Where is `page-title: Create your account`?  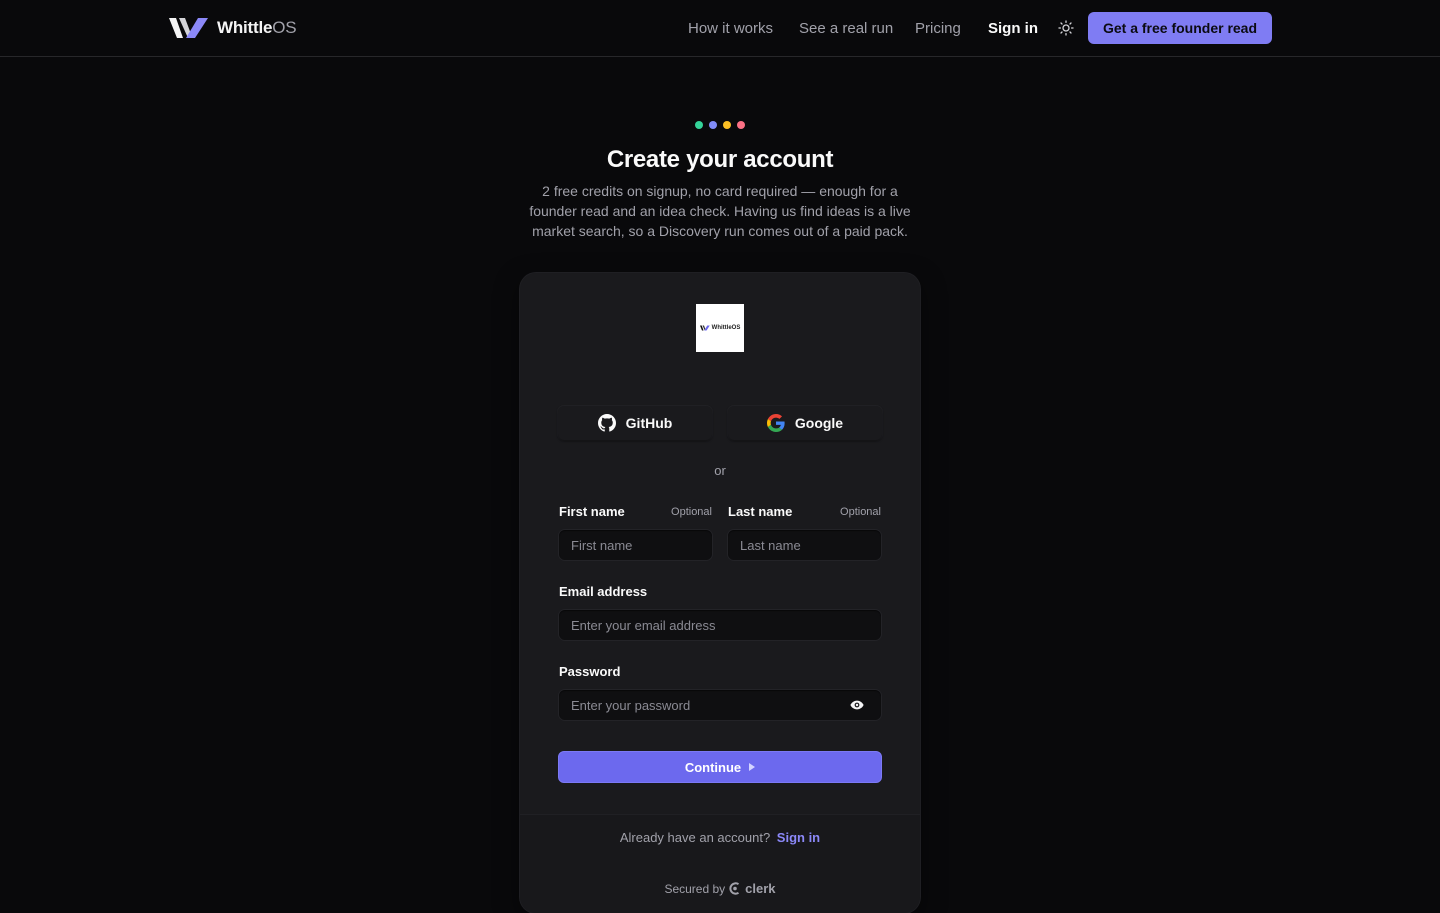
page-title: Create your account is located at coordinates (720, 159).